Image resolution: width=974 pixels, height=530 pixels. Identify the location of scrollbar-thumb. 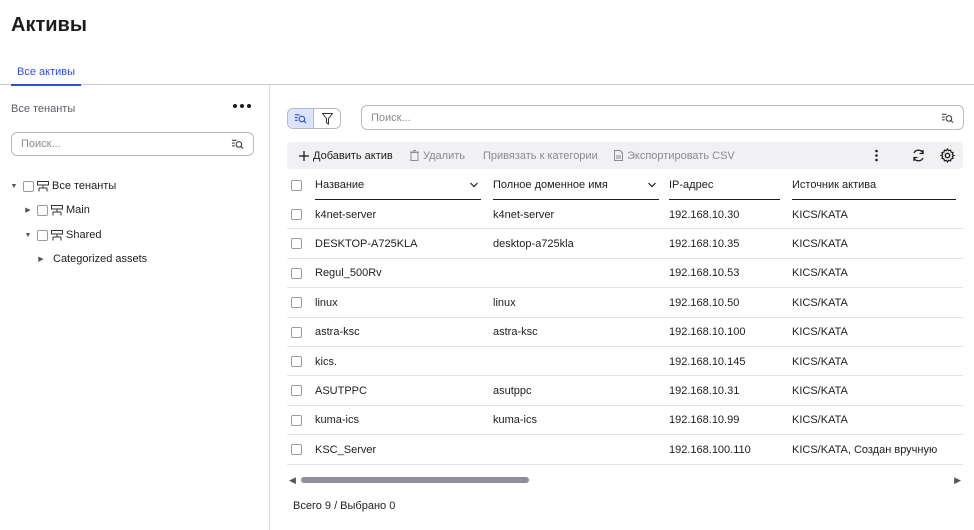
(415, 480).